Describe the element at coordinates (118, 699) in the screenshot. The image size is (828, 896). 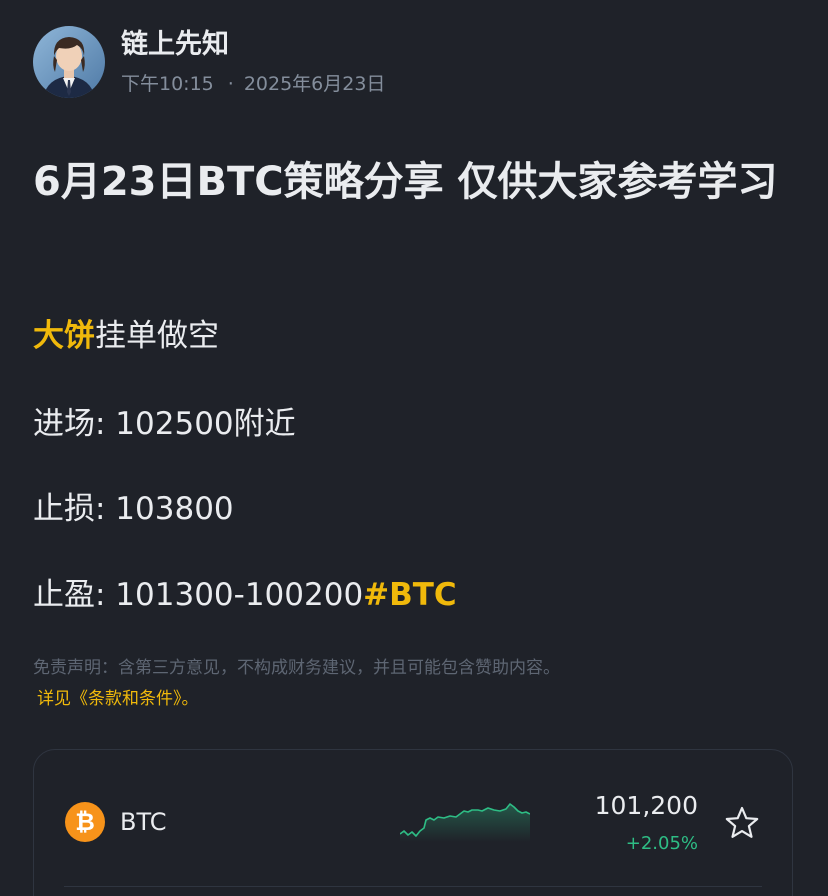
I see `terms-link: 详见《条款和条件》。` at that location.